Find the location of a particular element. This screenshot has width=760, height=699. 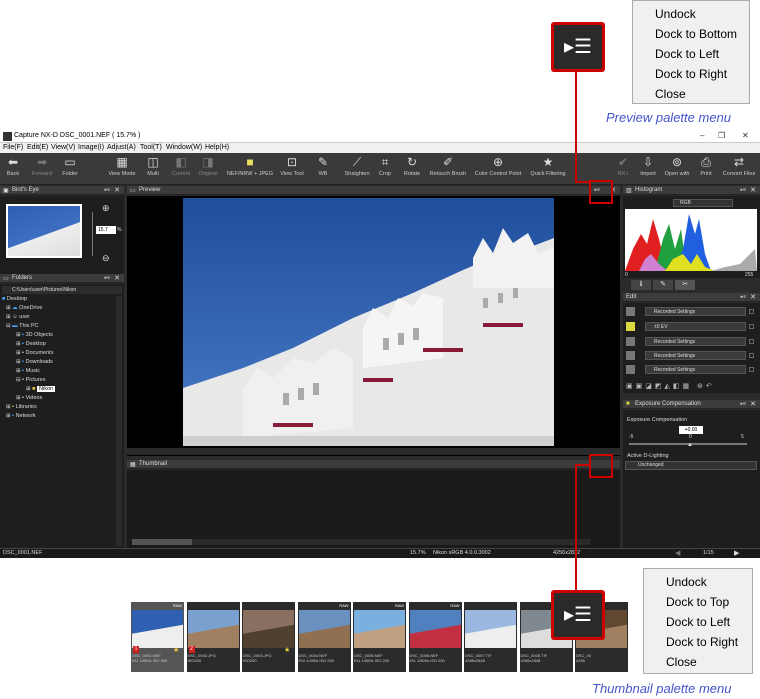

lens-select: Recorded Settings is located at coordinates (695, 369).